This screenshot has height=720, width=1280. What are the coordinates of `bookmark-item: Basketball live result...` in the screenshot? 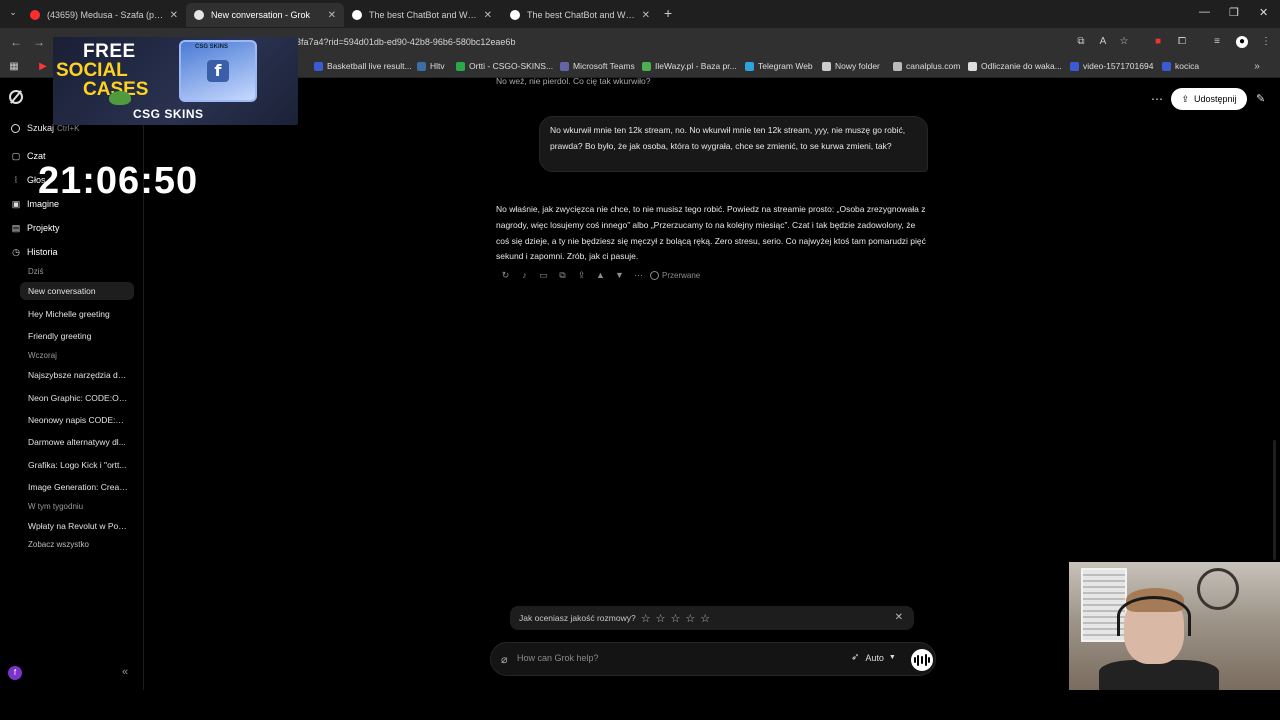 It's located at (363, 66).